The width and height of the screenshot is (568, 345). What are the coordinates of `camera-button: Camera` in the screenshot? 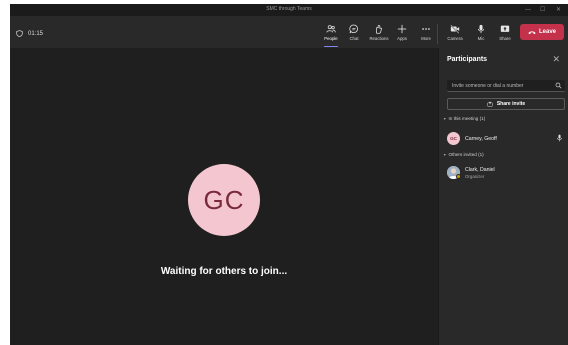 It's located at (455, 35).